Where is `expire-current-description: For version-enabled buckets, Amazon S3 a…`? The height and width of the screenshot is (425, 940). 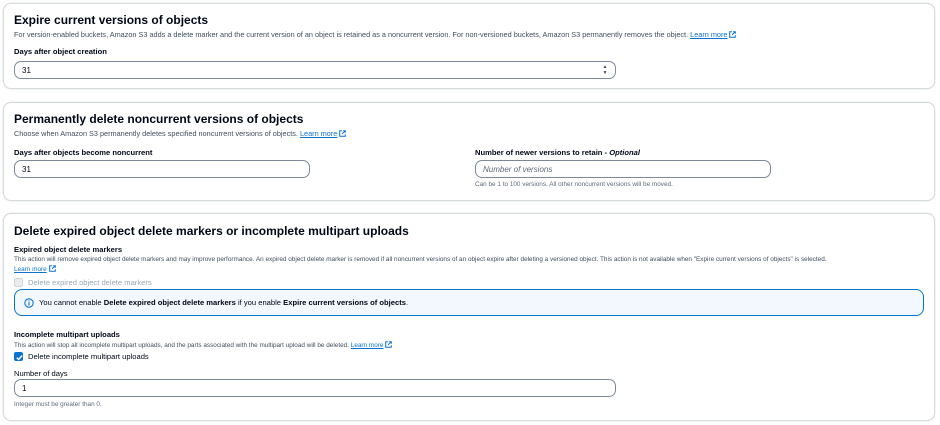 expire-current-description: For version-enabled buckets, Amazon S3 a… is located at coordinates (375, 34).